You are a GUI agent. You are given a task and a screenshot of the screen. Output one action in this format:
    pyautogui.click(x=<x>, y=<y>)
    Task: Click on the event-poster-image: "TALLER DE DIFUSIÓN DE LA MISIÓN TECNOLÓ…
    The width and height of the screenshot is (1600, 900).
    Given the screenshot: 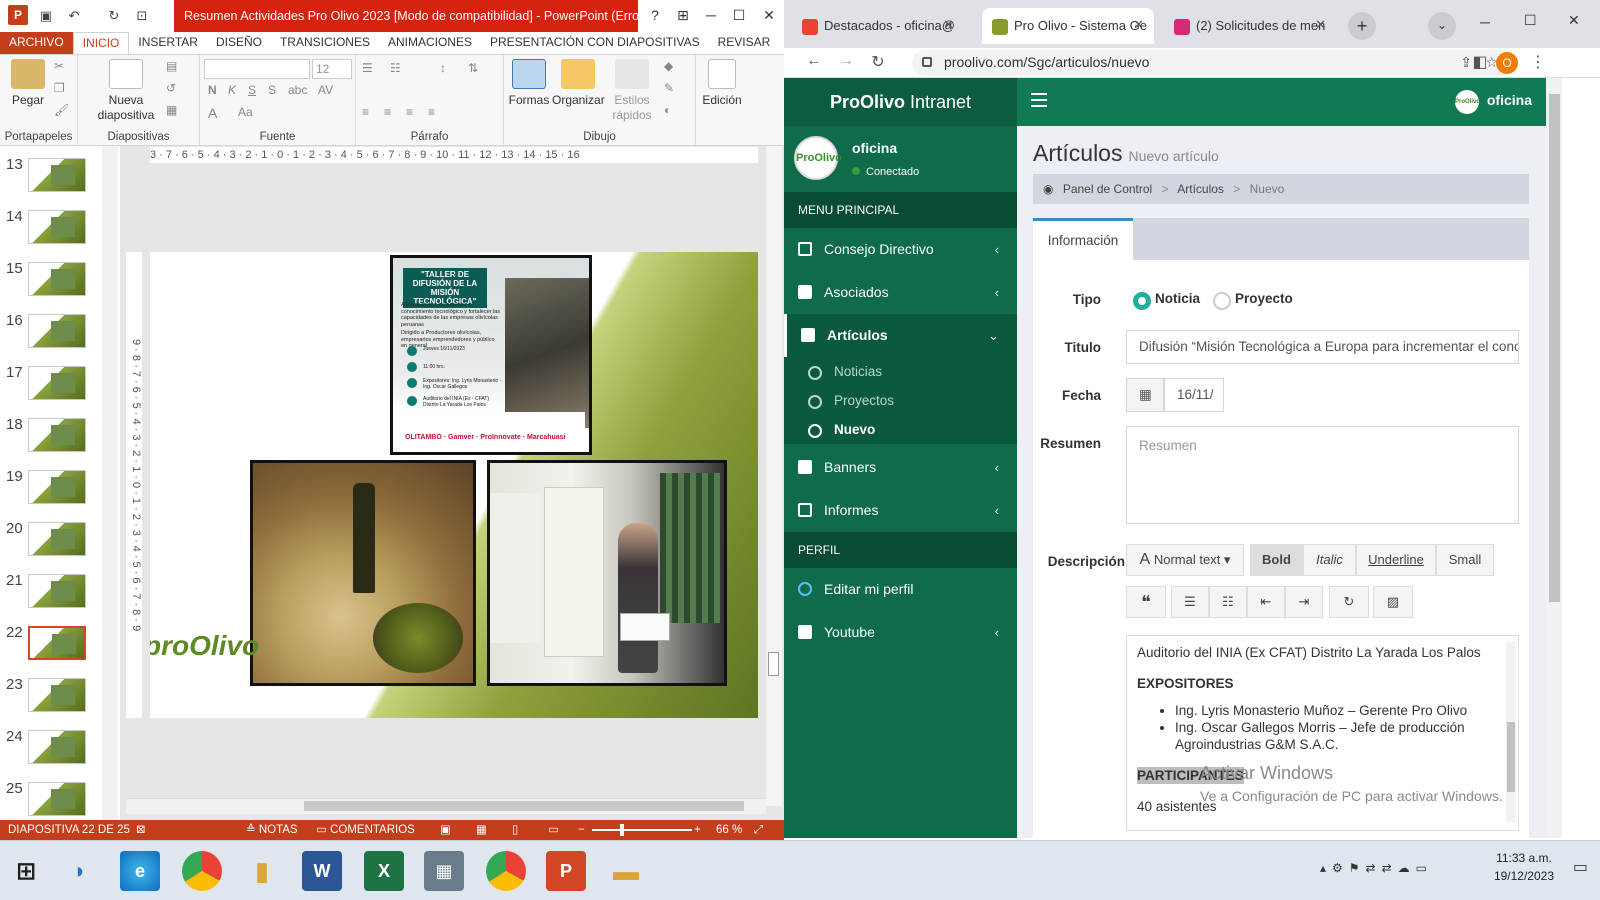 What is the action you would take?
    pyautogui.click(x=491, y=355)
    